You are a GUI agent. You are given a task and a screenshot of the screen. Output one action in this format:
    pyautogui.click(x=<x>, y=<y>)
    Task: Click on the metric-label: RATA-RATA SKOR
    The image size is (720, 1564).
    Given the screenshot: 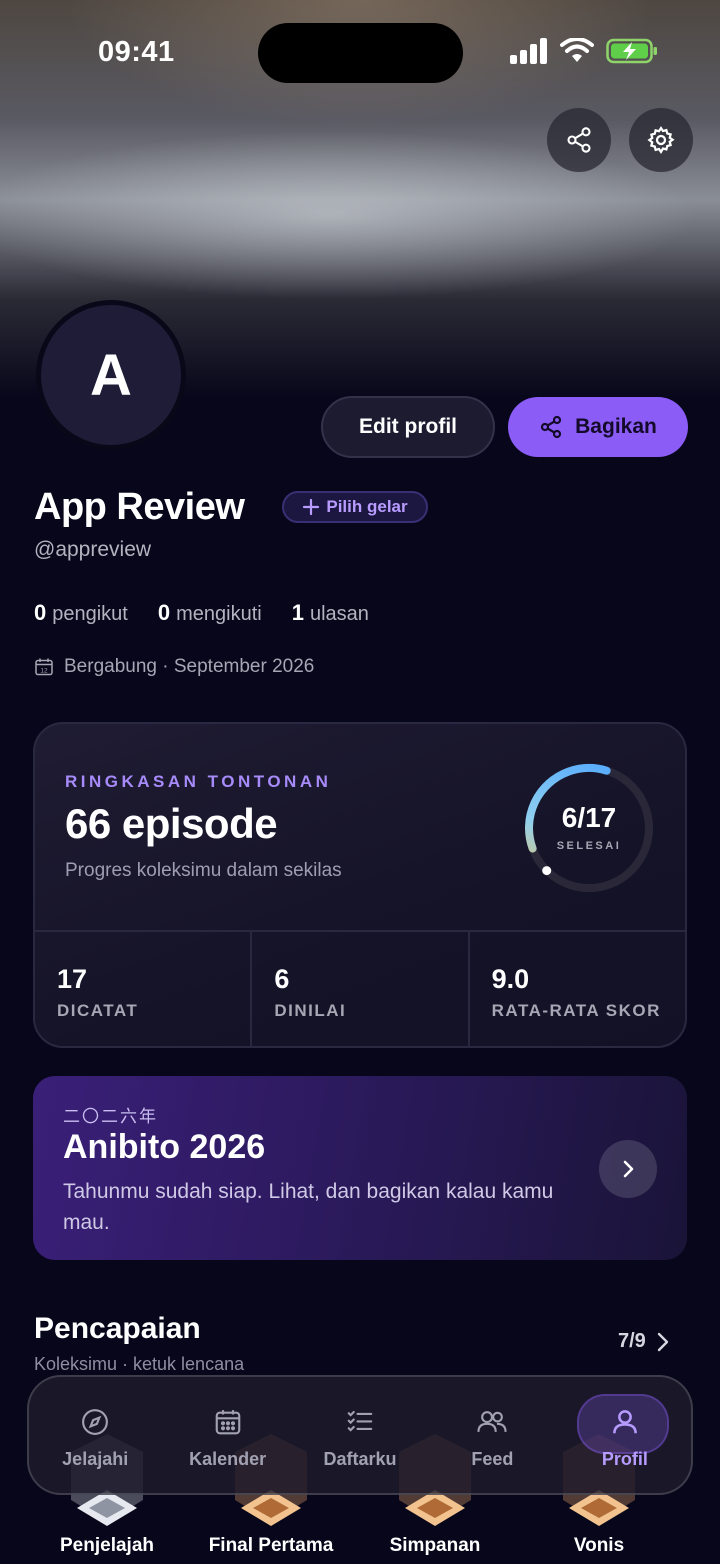 What is the action you would take?
    pyautogui.click(x=576, y=1010)
    